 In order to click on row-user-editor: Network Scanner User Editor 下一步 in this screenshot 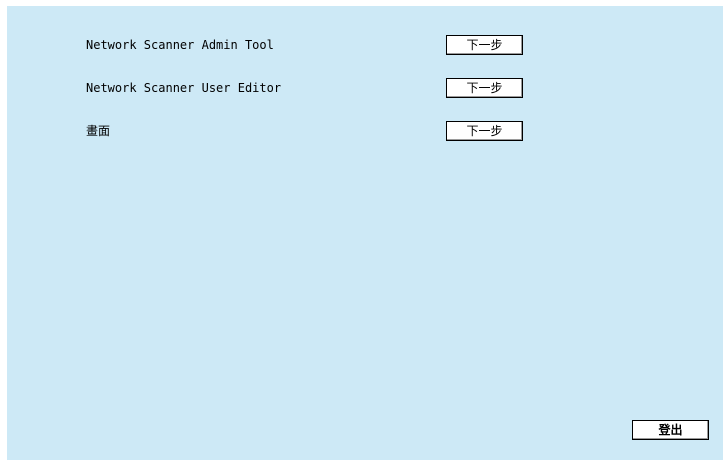, I will do `click(365, 89)`.